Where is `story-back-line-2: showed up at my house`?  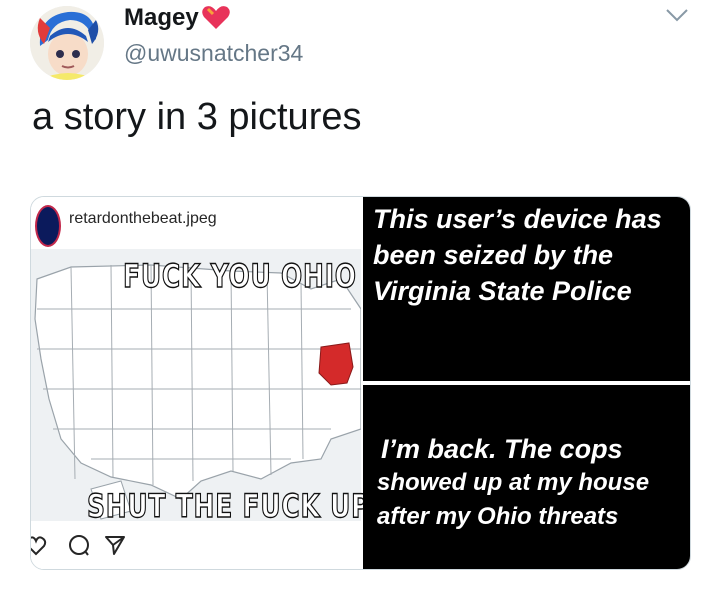
story-back-line-2: showed up at my house is located at coordinates (513, 482).